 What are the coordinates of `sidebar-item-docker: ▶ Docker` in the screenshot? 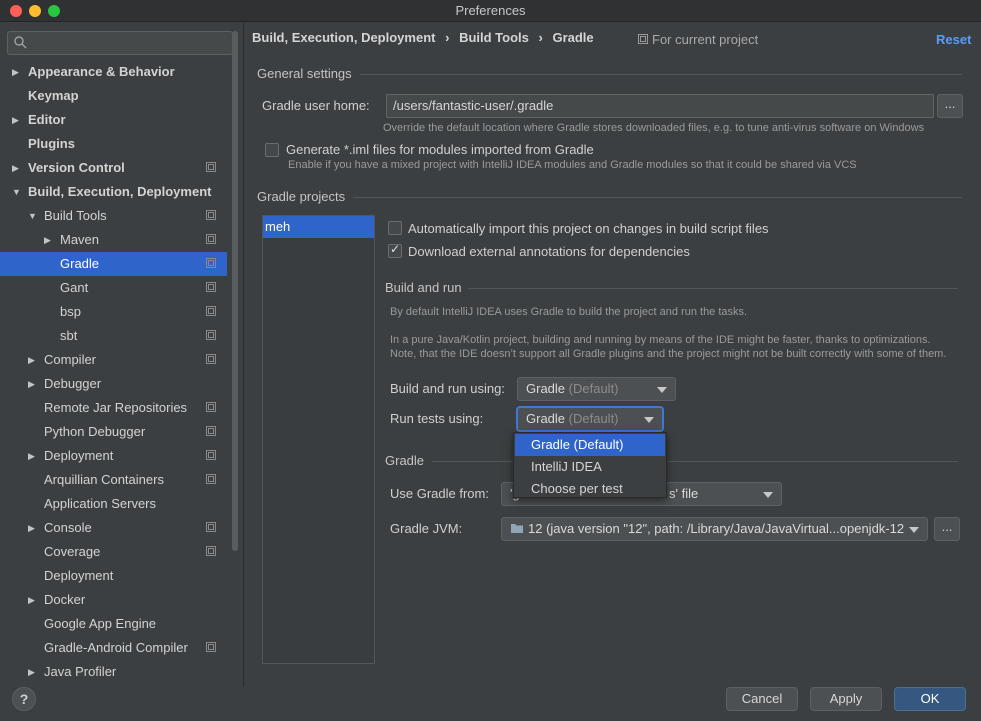 It's located at (115, 600).